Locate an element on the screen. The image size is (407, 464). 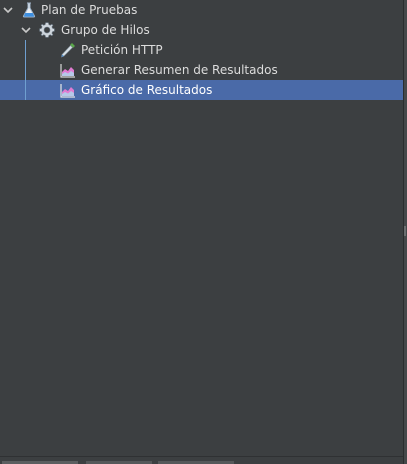
gear-icon is located at coordinates (47, 30).